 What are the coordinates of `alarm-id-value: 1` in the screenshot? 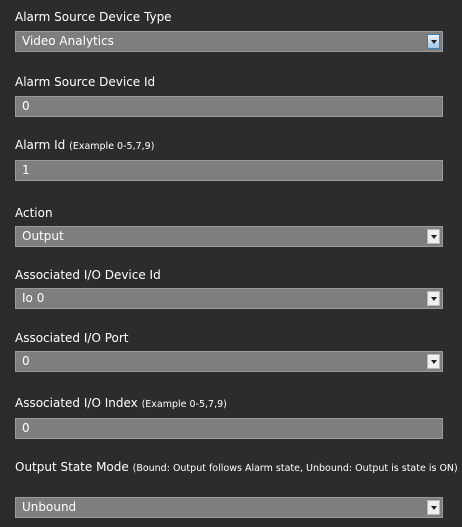 It's located at (26, 170).